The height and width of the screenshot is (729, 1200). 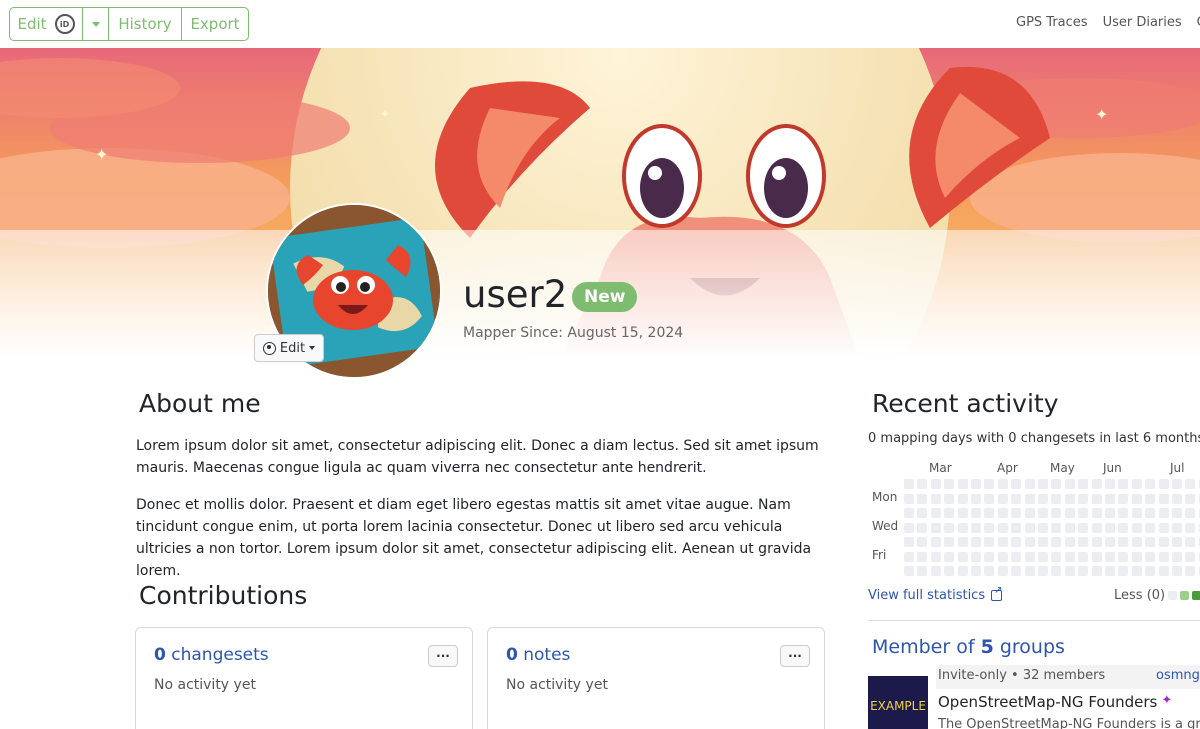 I want to click on group-description: The OpenStreetMap-NG Founders is a group, so click(x=1069, y=723).